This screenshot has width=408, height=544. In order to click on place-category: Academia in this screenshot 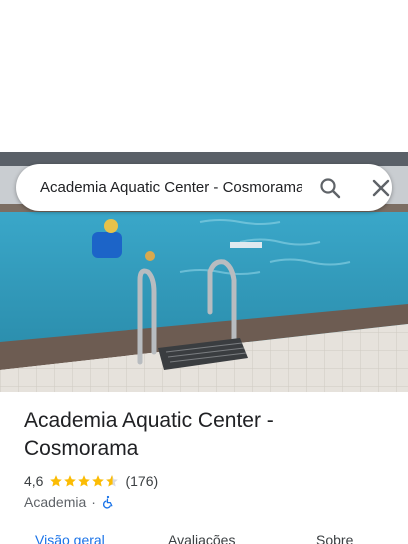, I will do `click(55, 502)`.